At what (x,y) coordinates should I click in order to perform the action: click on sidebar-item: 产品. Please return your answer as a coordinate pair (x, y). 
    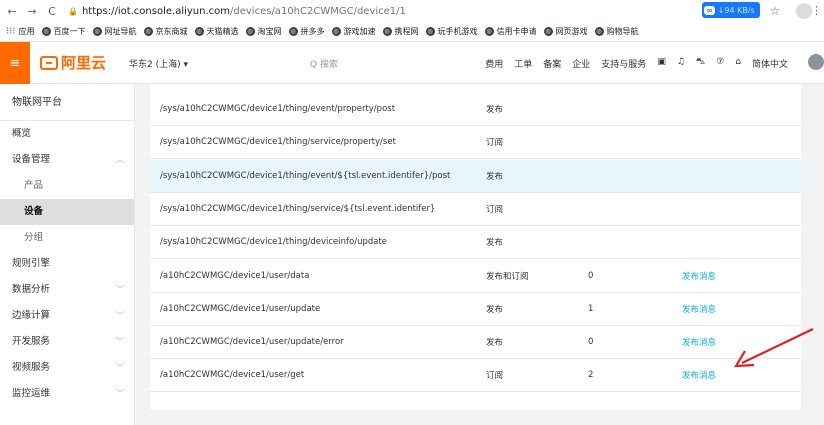
    Looking at the image, I should click on (67, 186).